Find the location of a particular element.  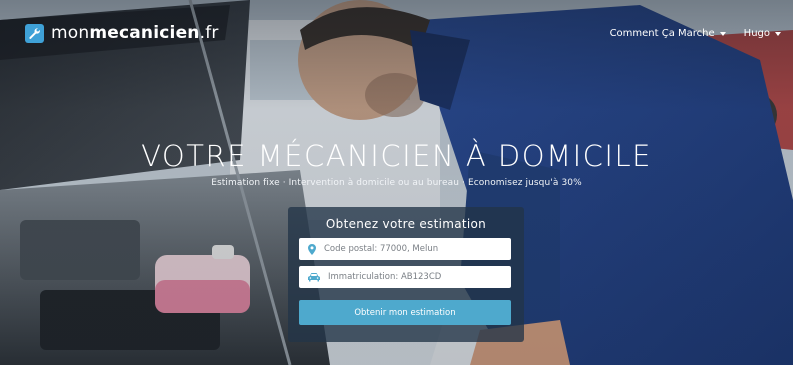

registration-field is located at coordinates (405, 277).